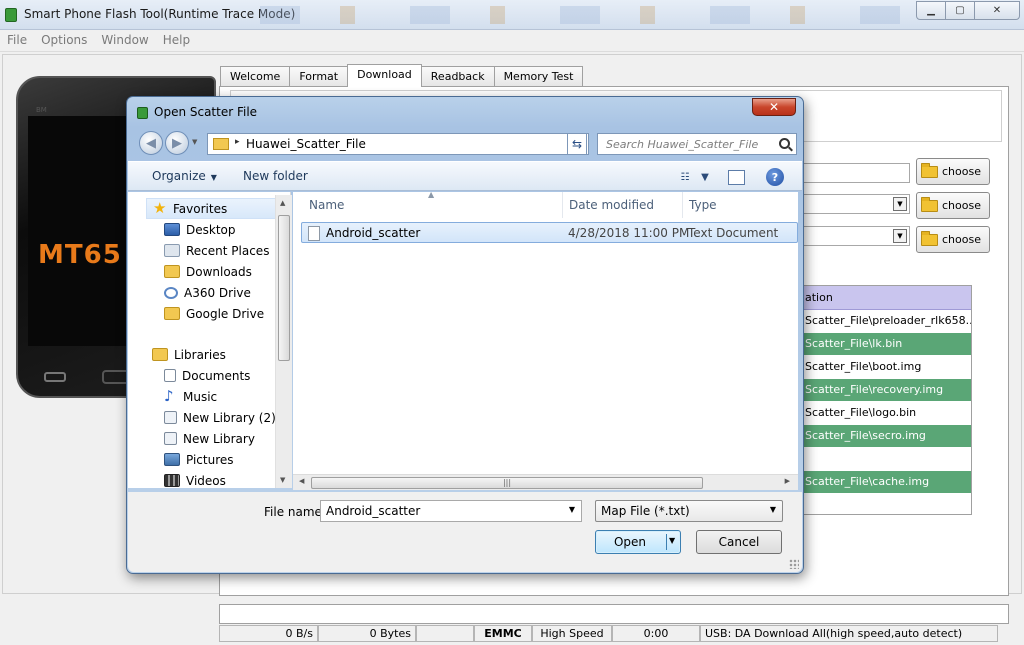  What do you see at coordinates (80, 255) in the screenshot?
I see `phone-brand-text: MT65` at bounding box center [80, 255].